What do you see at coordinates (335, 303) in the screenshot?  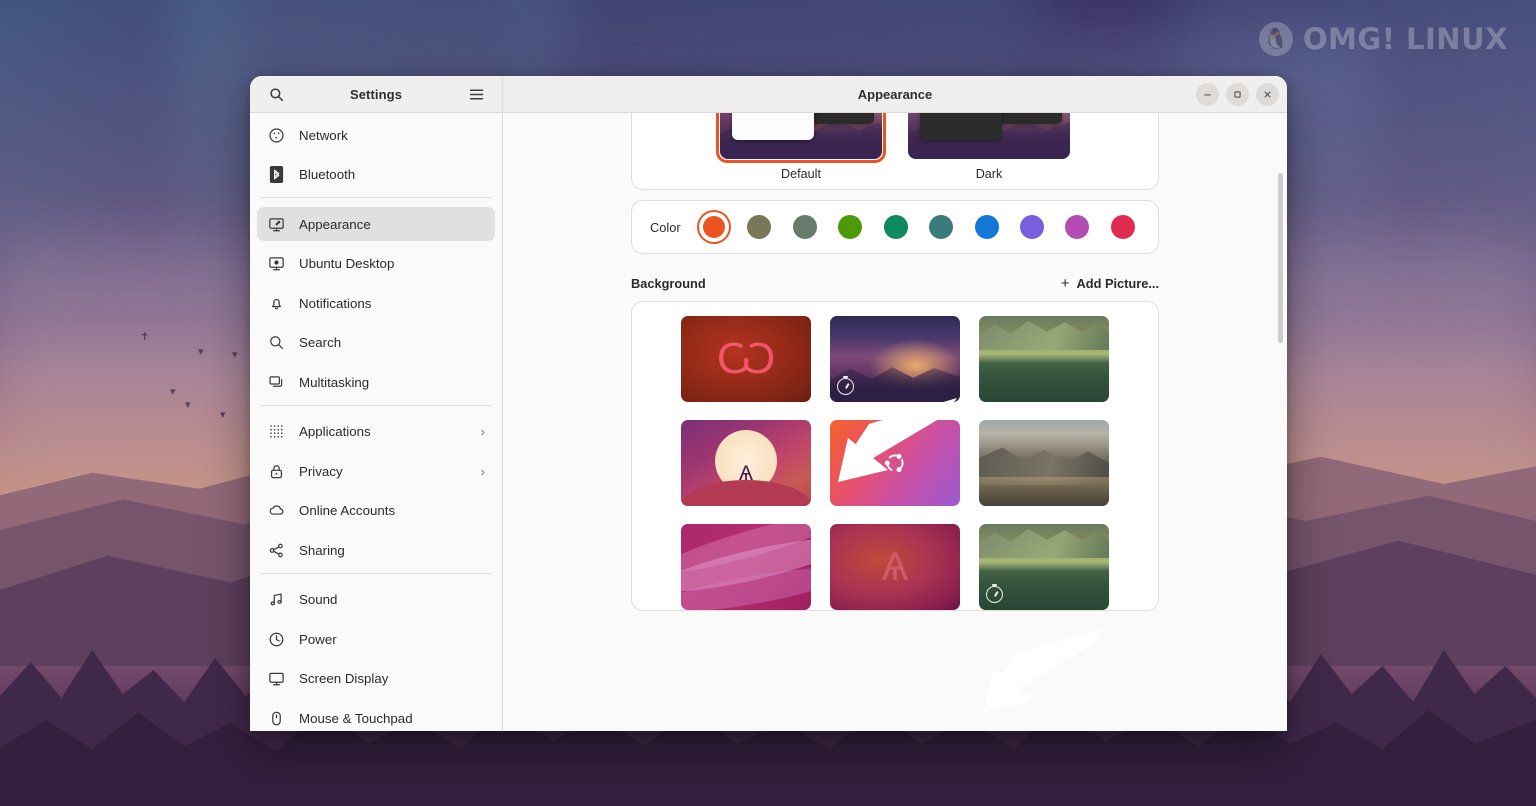 I see `sidebar-item-label: Notifications` at bounding box center [335, 303].